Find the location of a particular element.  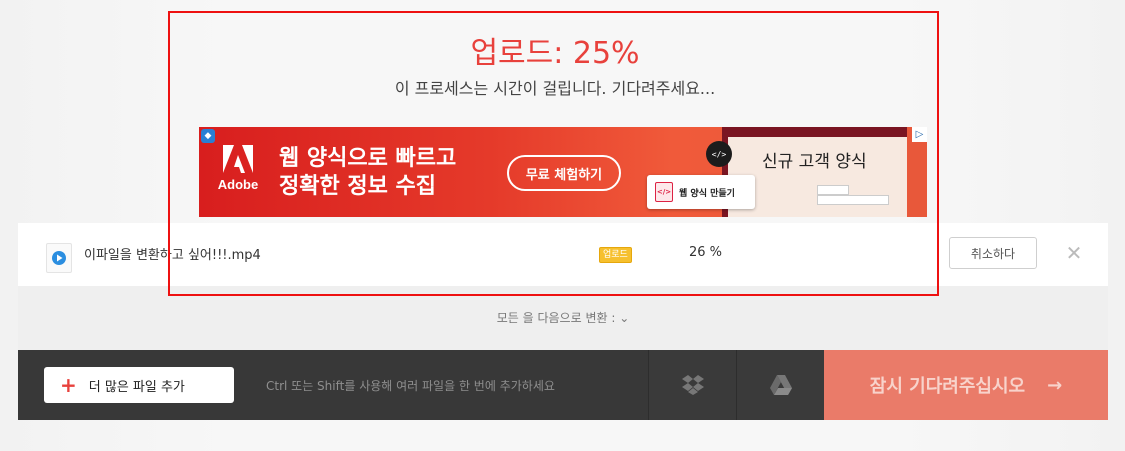

file-row: 이파일을 변환하고 싶어!!!.mp4 업로드 26 % 취소하다 ✕ is located at coordinates (563, 254).